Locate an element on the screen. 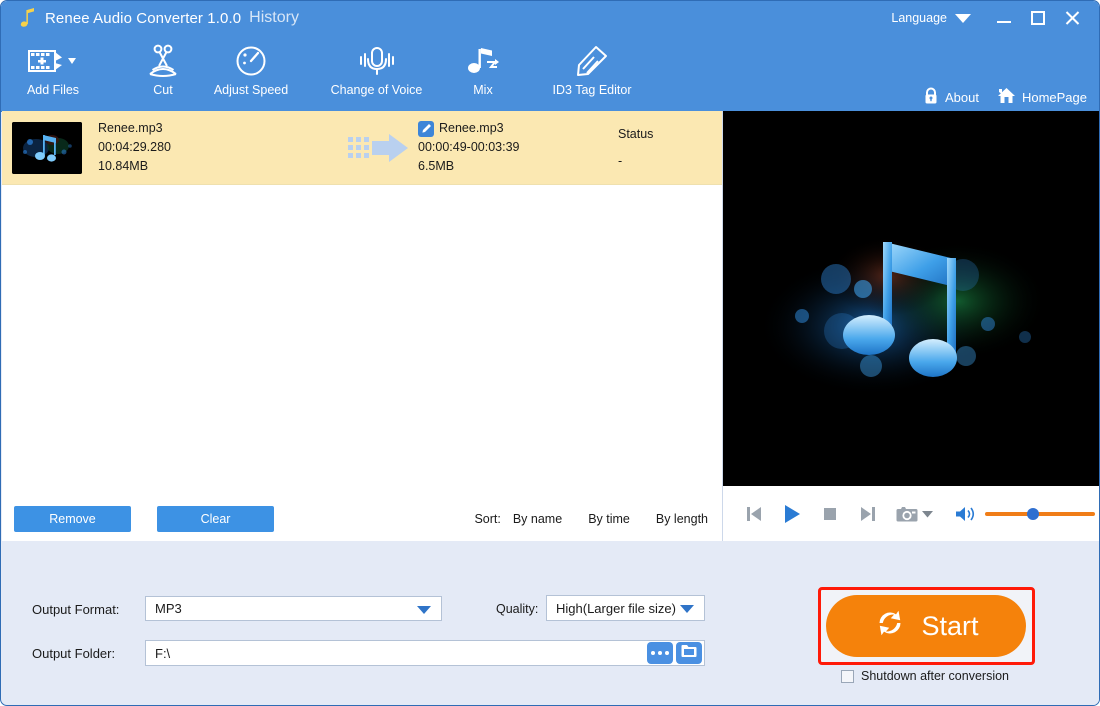  shutdown-label: Shutdown after conversion is located at coordinates (935, 676).